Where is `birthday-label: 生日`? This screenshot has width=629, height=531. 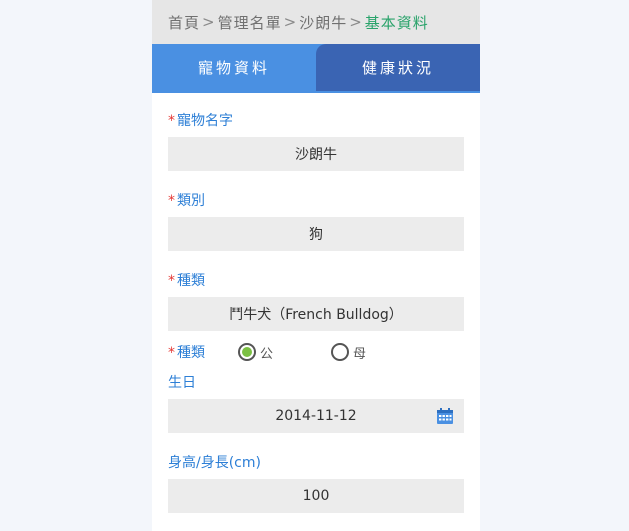 birthday-label: 生日 is located at coordinates (182, 383).